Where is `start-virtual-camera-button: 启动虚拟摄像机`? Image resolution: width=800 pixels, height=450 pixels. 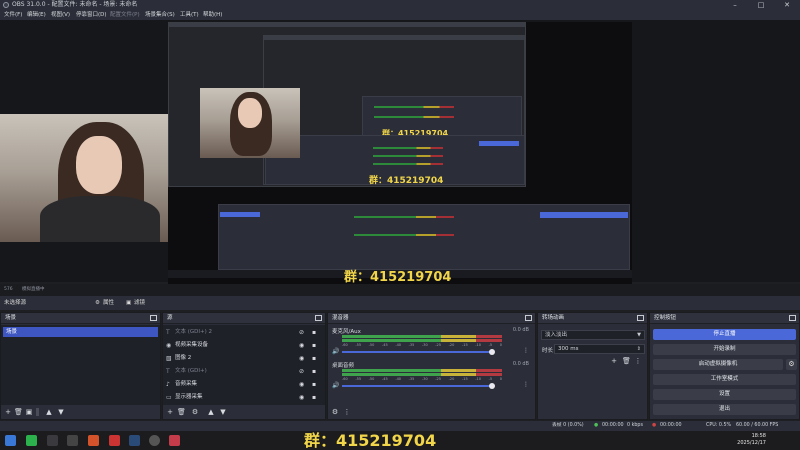
start-virtual-camera-button: 启动虚拟摄像机 is located at coordinates (718, 364).